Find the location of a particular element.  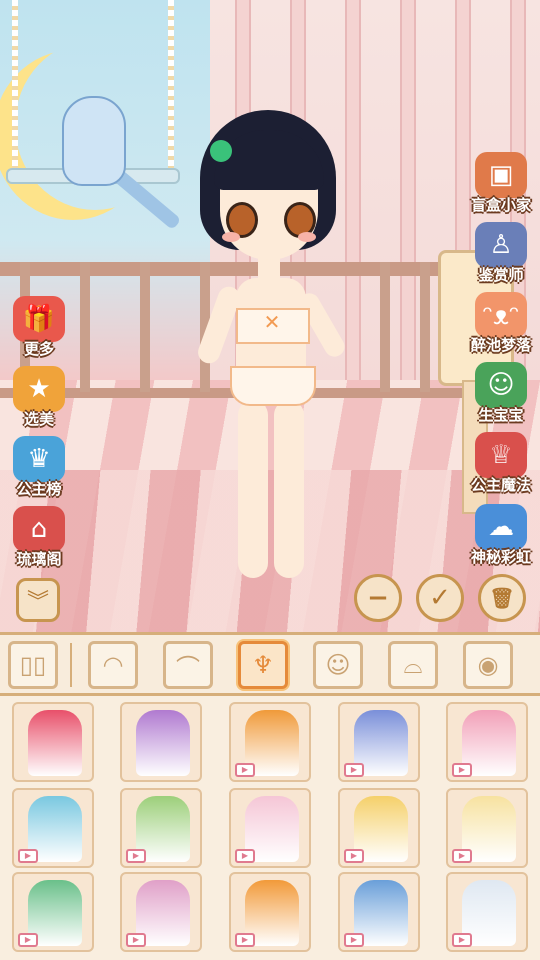

princess-ranking-button: ♛ 公主榜 is located at coordinates (39, 467).